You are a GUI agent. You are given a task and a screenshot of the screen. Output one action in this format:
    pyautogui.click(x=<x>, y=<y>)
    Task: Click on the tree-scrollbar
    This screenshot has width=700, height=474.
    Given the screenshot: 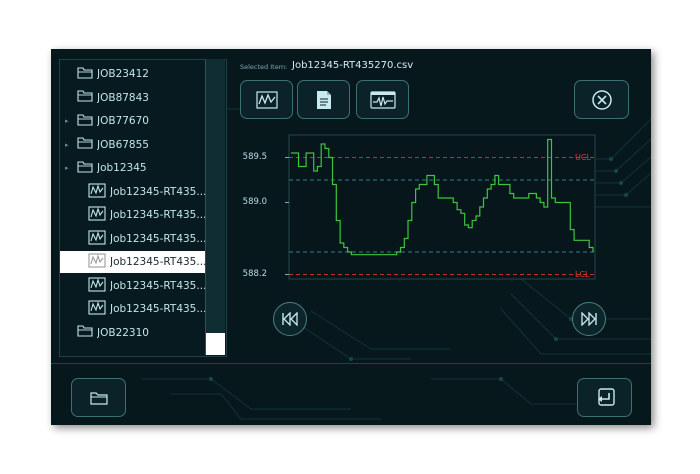 What is the action you would take?
    pyautogui.click(x=215, y=207)
    